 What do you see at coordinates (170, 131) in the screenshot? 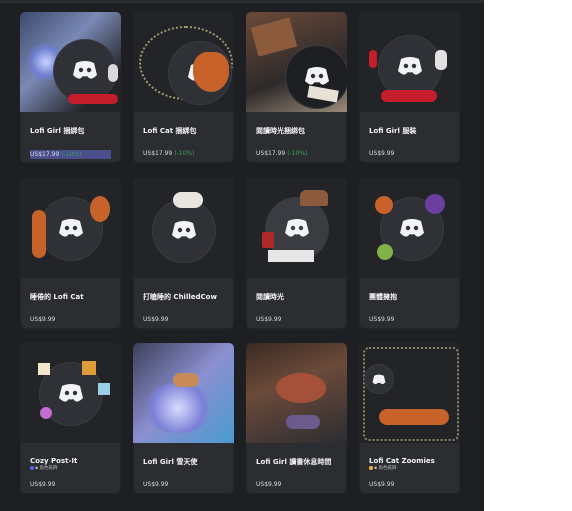
I see `card-title: Lofi Cat 捆綁包` at bounding box center [170, 131].